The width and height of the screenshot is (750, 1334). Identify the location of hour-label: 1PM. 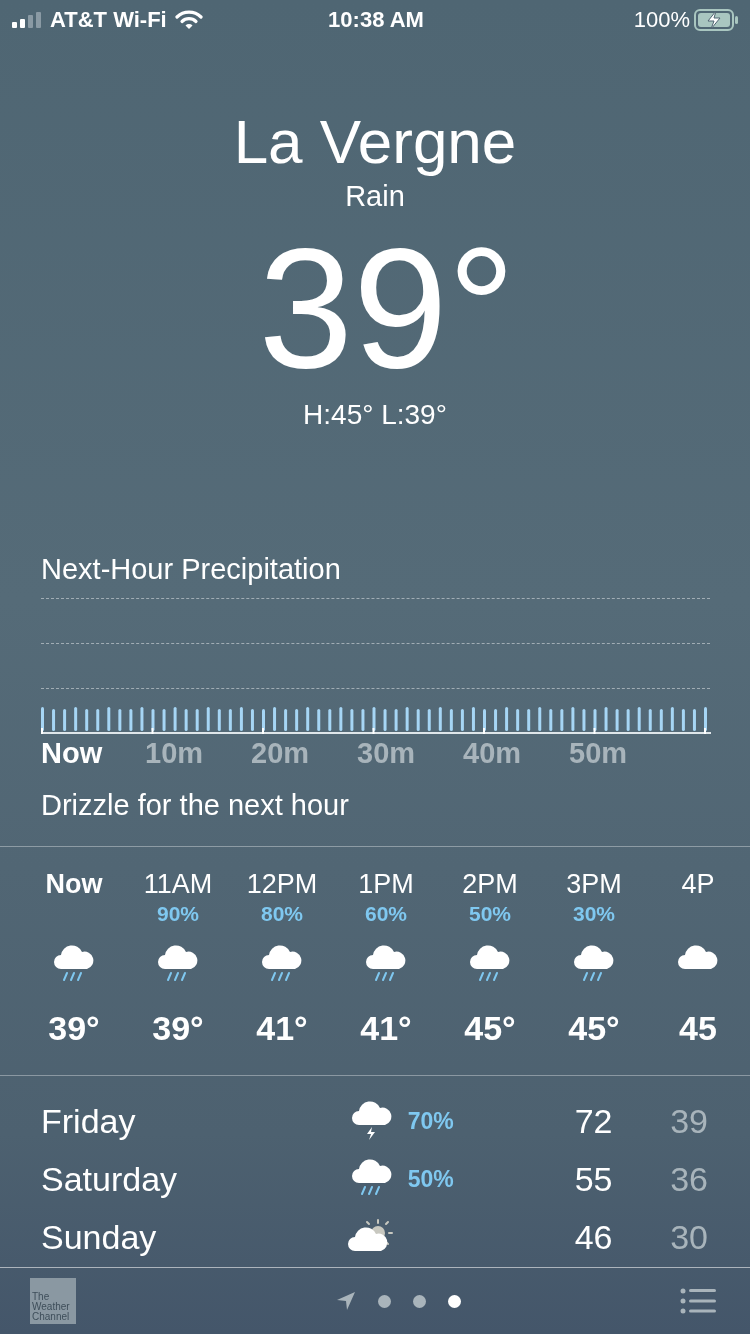
(386, 884).